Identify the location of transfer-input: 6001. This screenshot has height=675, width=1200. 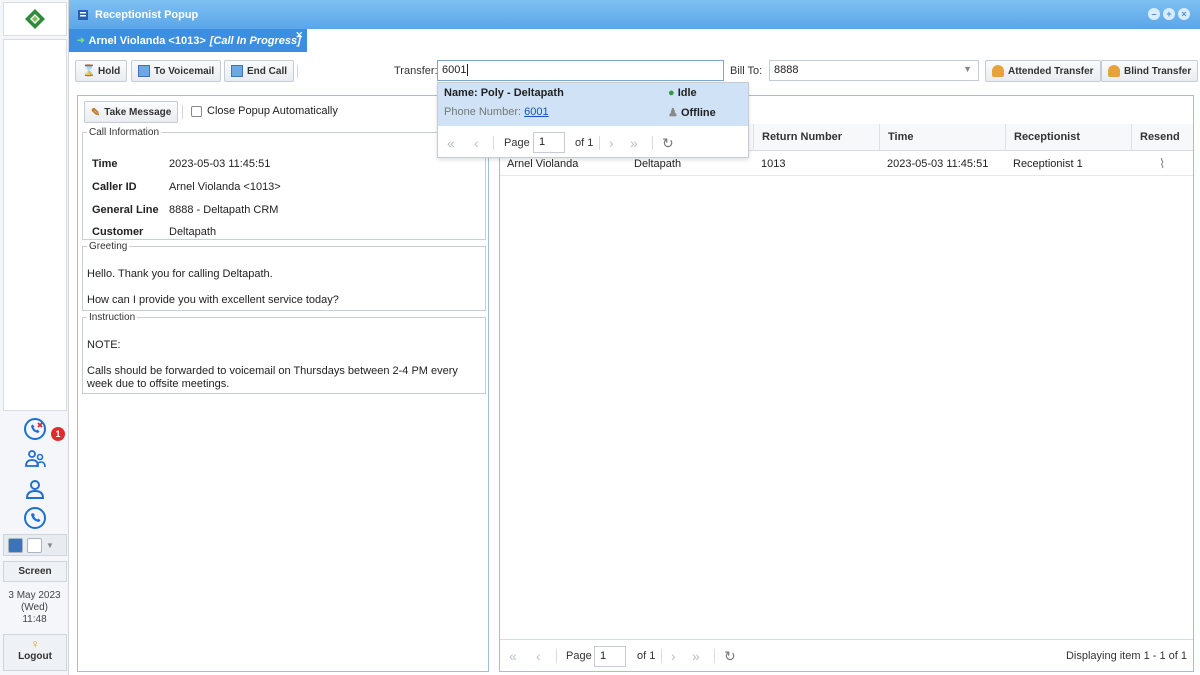
(580, 70).